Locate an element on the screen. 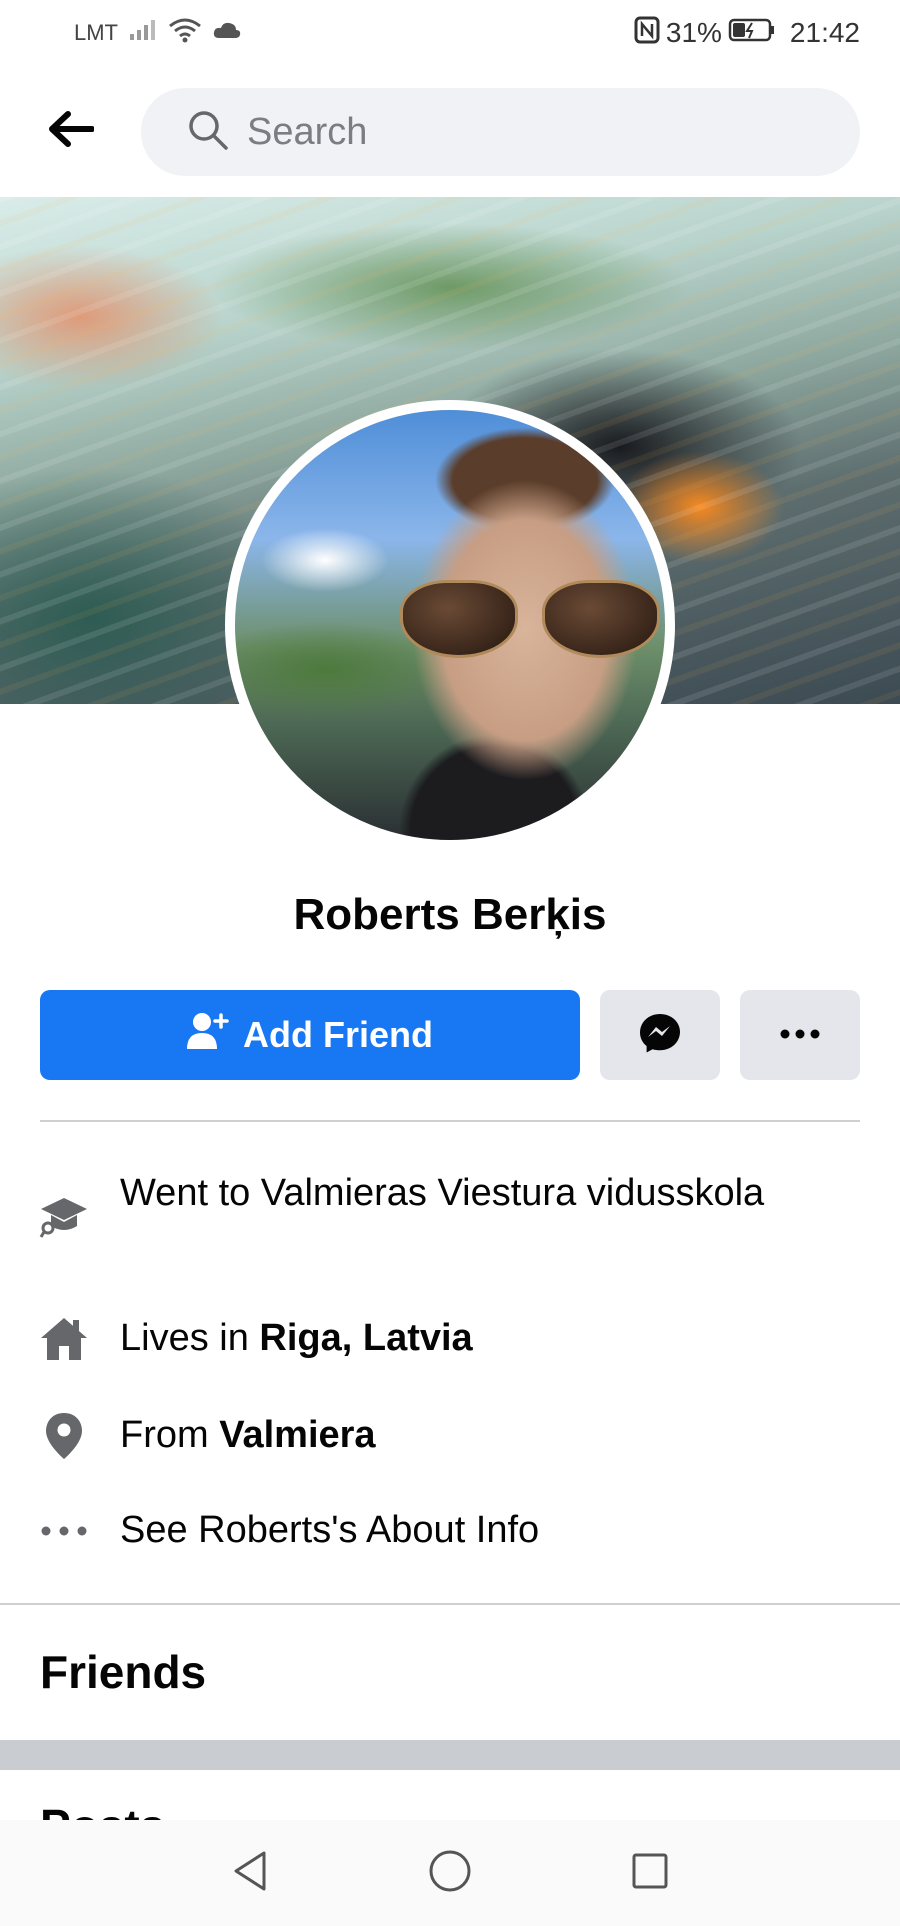 The height and width of the screenshot is (1926, 900). top-bar: Search is located at coordinates (450, 131).